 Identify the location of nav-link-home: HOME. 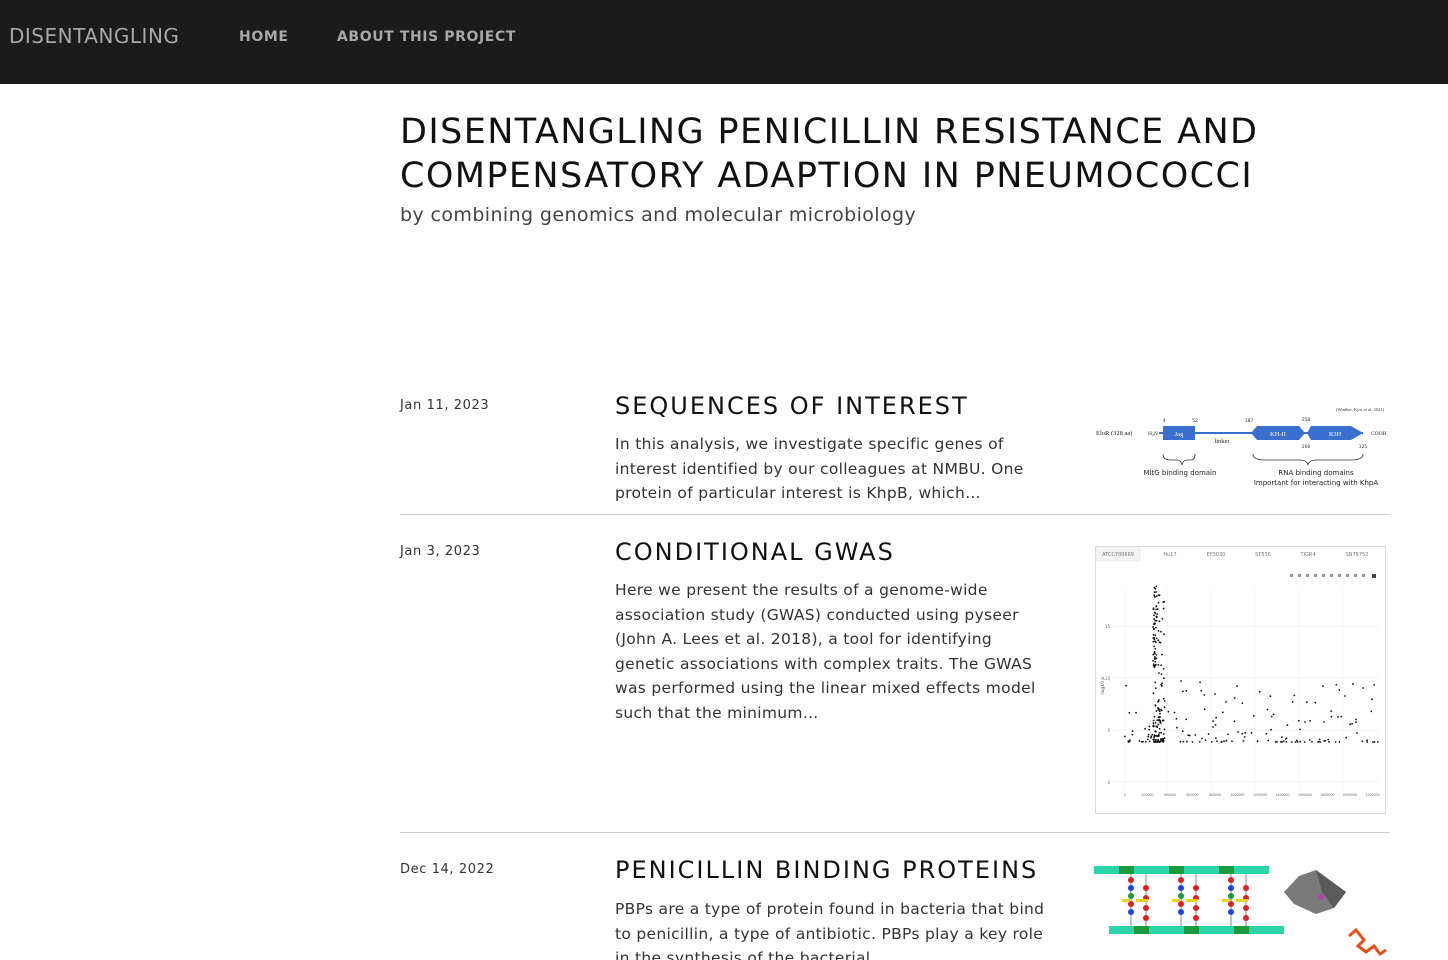
(264, 37).